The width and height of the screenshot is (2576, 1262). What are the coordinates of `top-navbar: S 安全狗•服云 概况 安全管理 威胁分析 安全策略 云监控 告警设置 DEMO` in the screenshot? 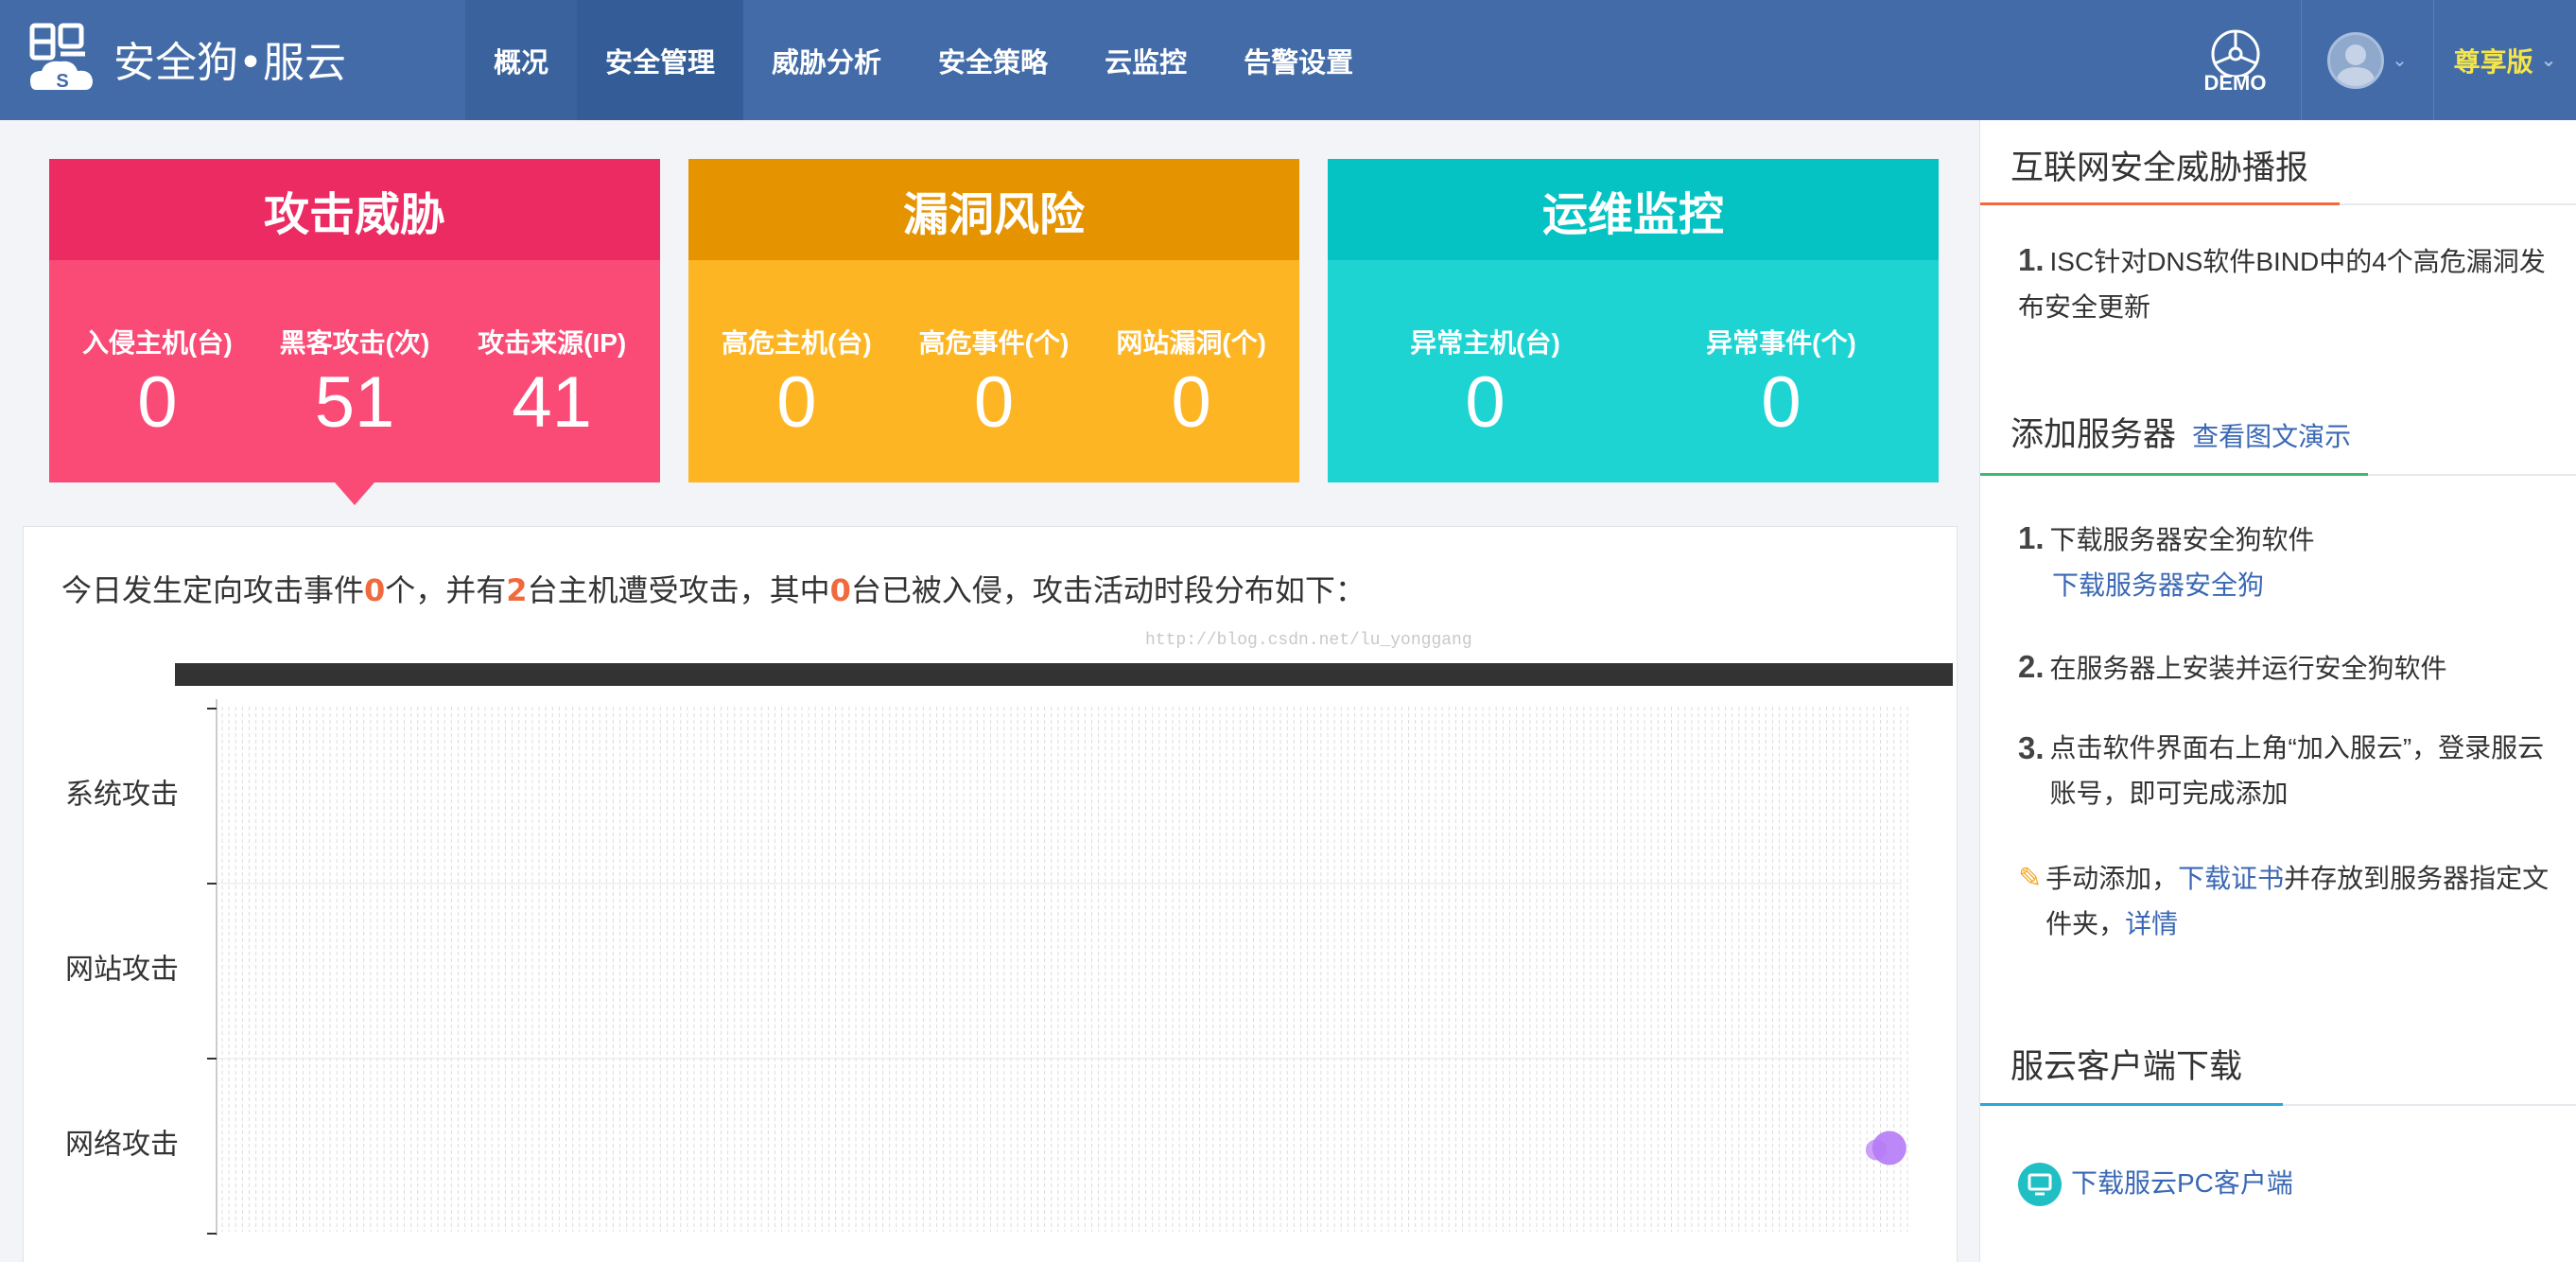 It's located at (1288, 60).